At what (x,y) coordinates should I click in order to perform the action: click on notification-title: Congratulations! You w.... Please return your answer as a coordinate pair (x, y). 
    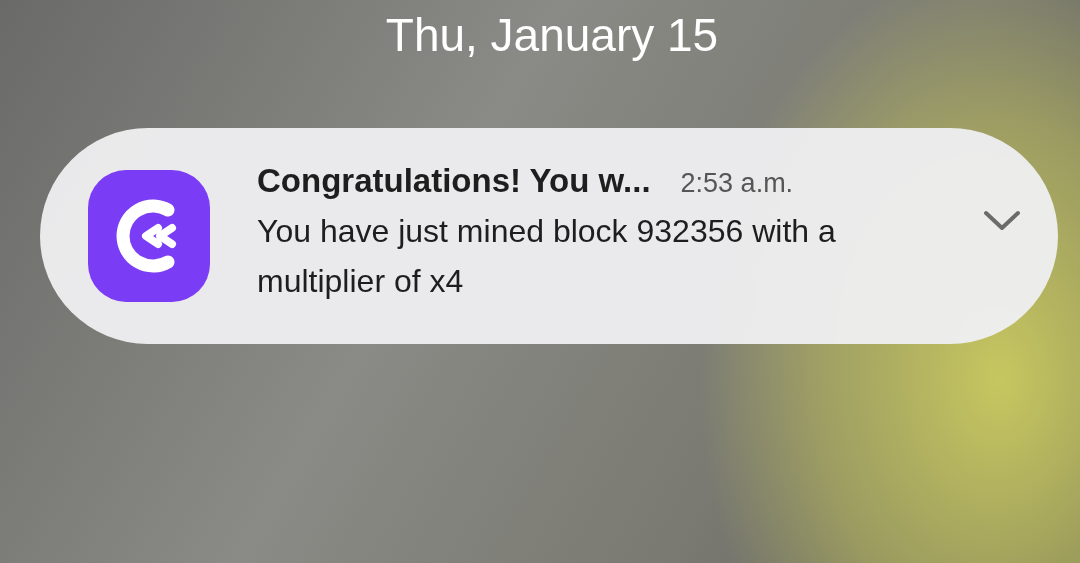
    Looking at the image, I should click on (454, 181).